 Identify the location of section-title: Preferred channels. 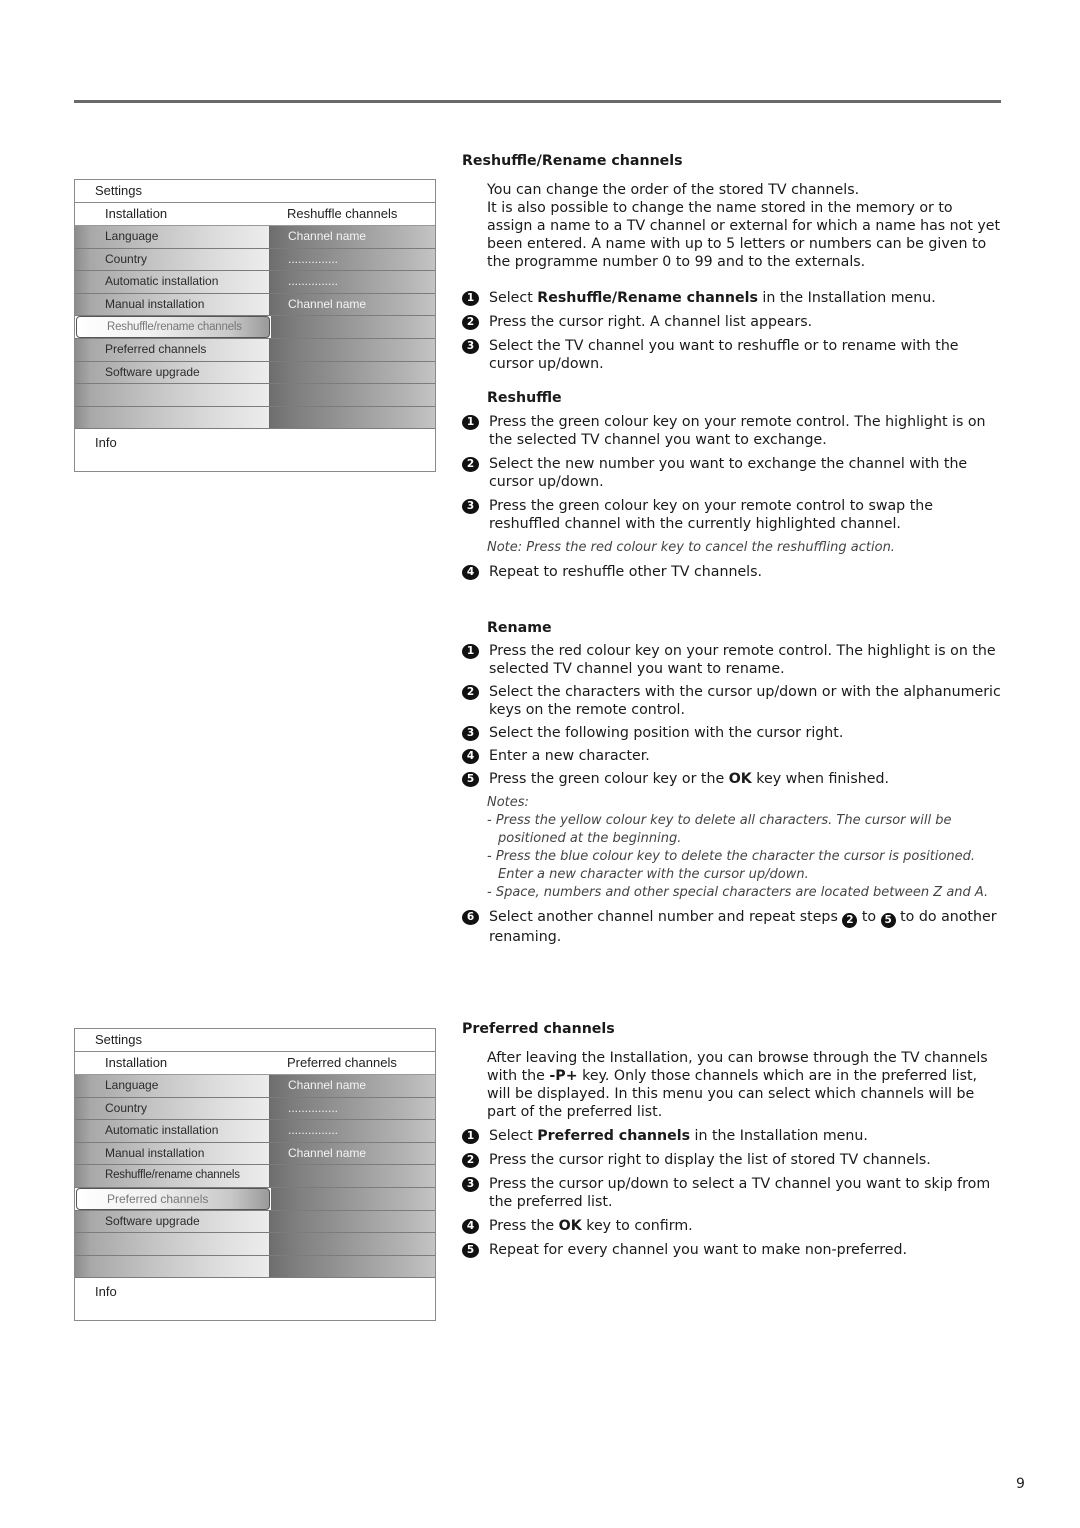
(538, 1029).